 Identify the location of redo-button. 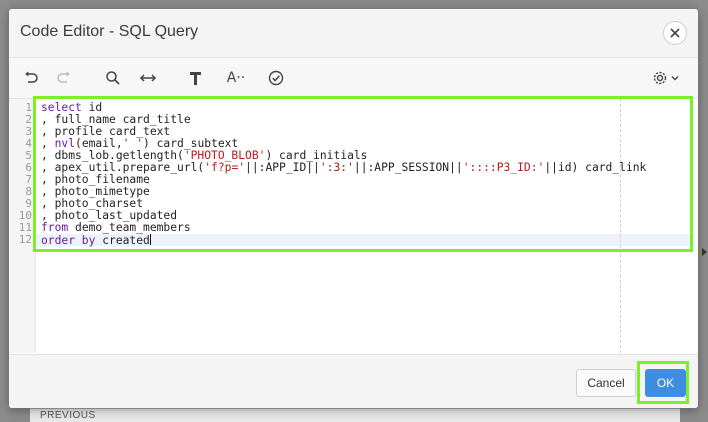
(64, 78).